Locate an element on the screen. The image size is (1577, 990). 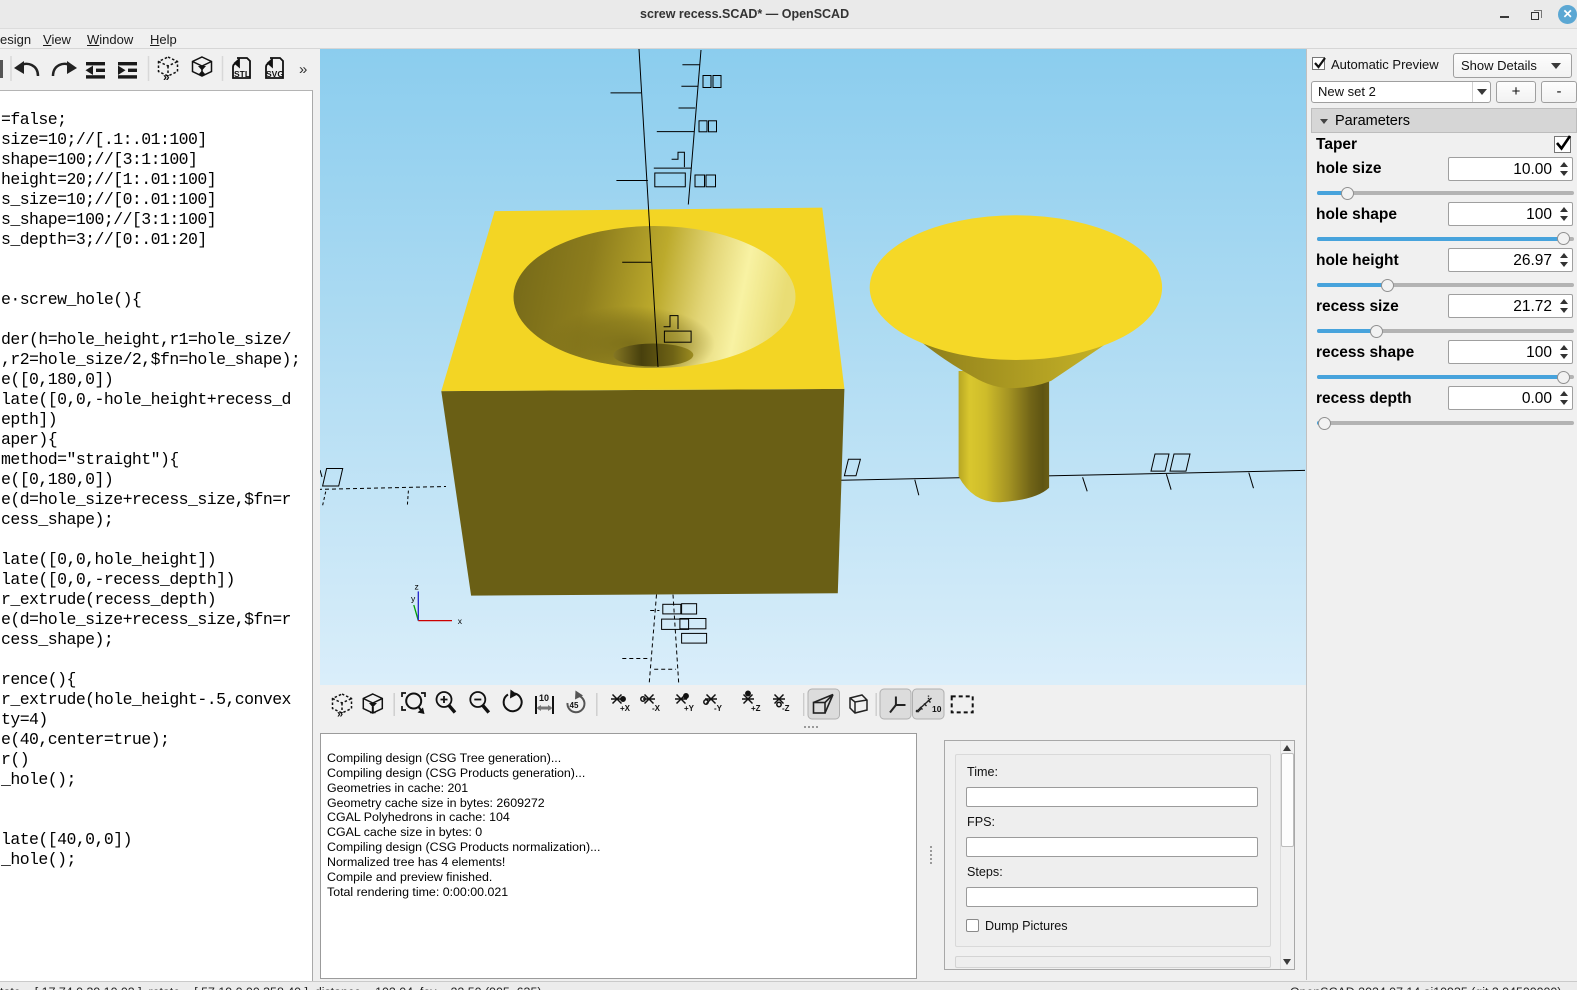
svg-text: z is located at coordinates (417, 587).